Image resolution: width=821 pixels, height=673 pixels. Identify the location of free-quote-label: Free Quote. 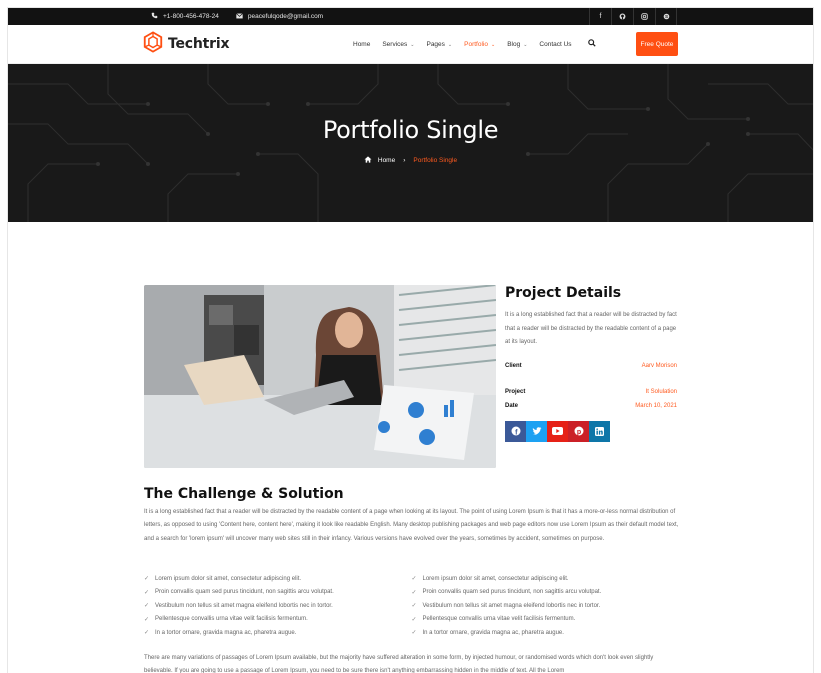
(657, 44).